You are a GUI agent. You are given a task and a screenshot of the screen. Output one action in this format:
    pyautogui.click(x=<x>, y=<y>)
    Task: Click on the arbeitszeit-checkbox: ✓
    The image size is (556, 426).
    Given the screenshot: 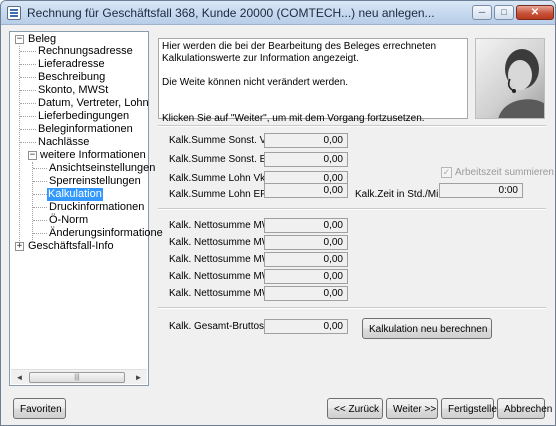 What is the action you would take?
    pyautogui.click(x=446, y=172)
    